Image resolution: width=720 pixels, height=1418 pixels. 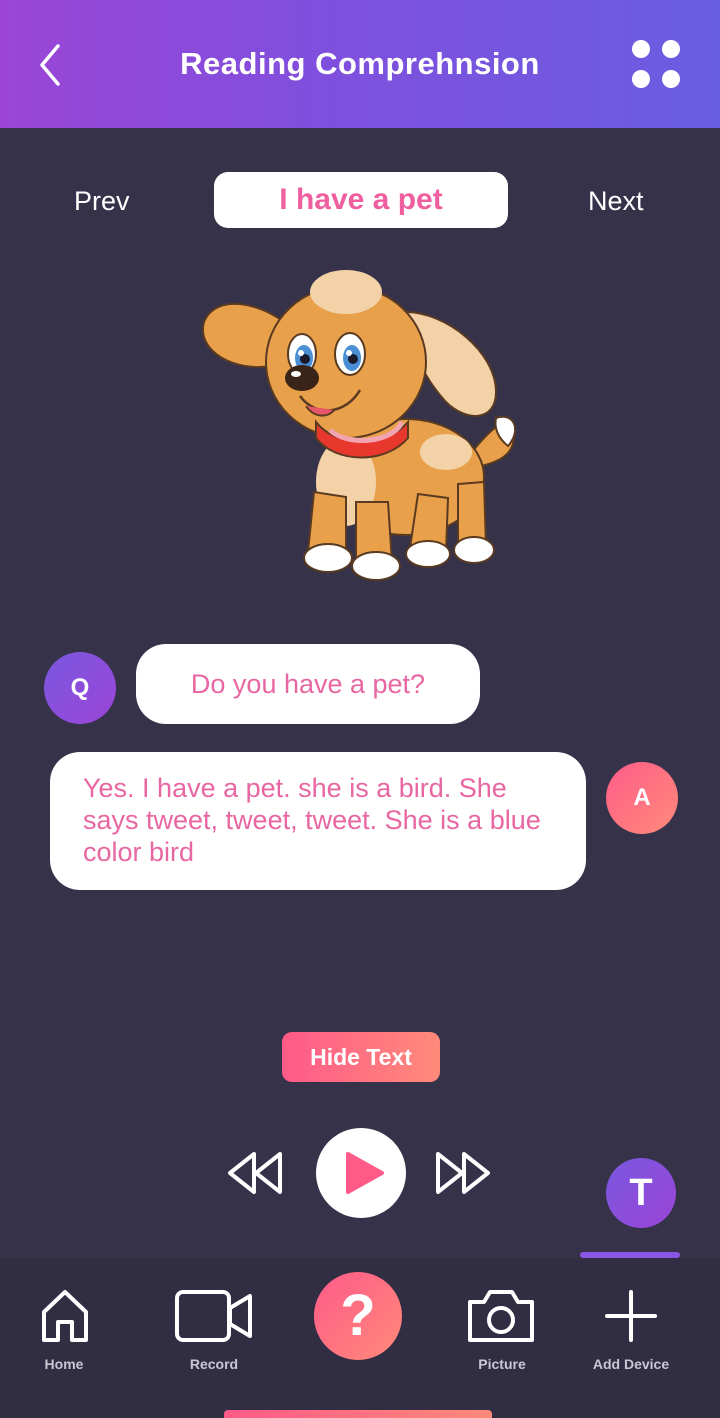 I want to click on nav-picture-label: Picture, so click(x=502, y=1364).